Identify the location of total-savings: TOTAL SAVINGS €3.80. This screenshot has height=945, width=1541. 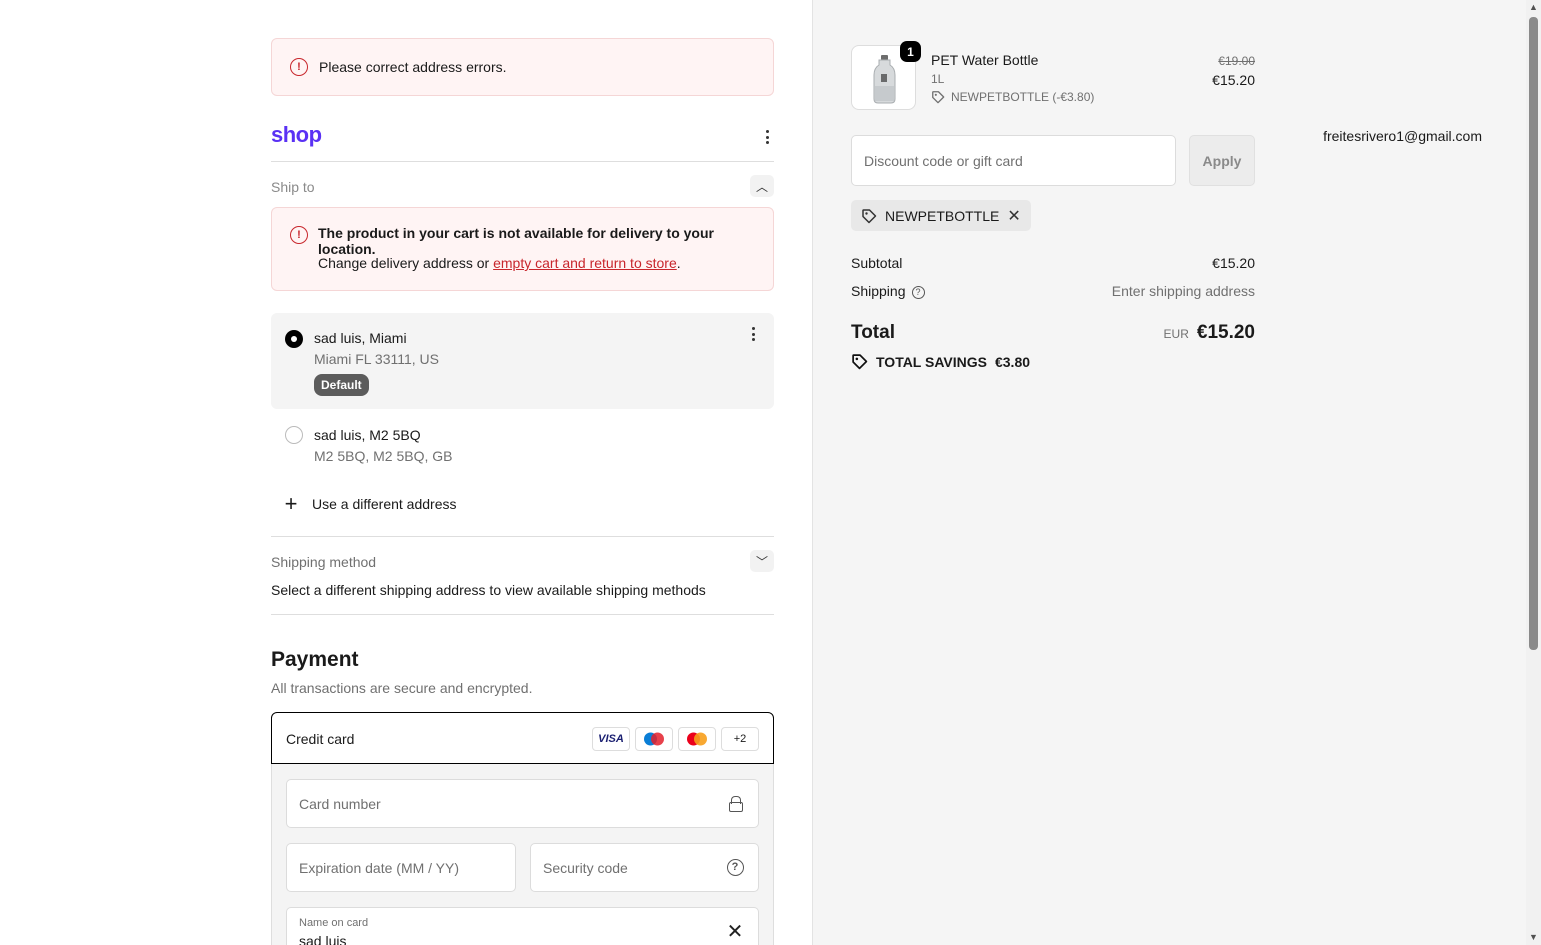
(940, 361).